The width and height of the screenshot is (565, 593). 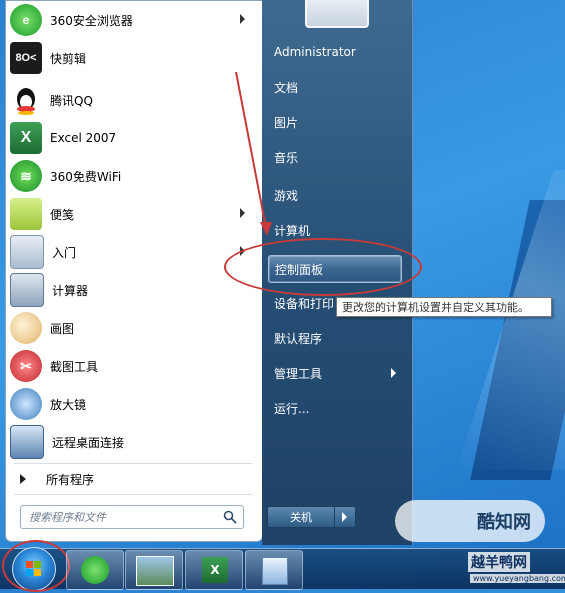 I want to click on 360-browser-icon, so click(x=95, y=570).